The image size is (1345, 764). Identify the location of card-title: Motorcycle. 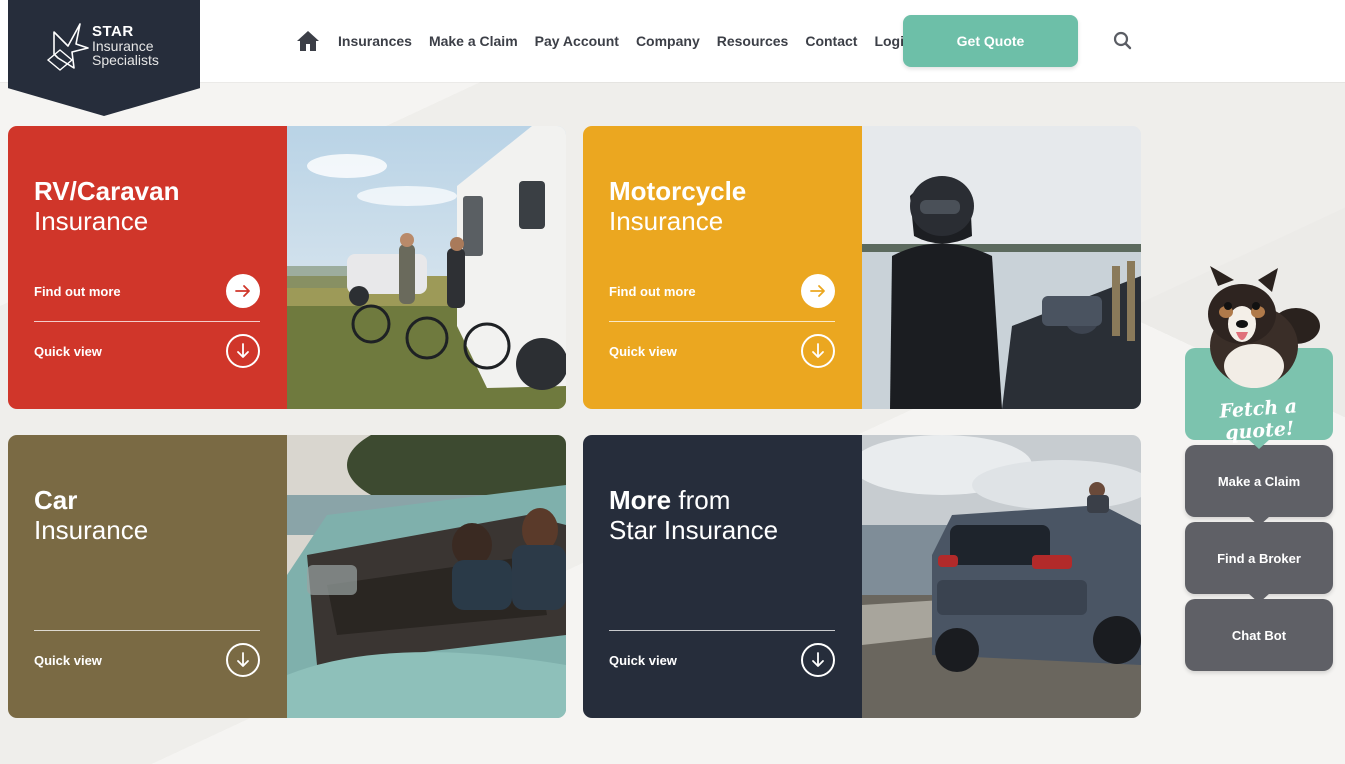
(678, 191).